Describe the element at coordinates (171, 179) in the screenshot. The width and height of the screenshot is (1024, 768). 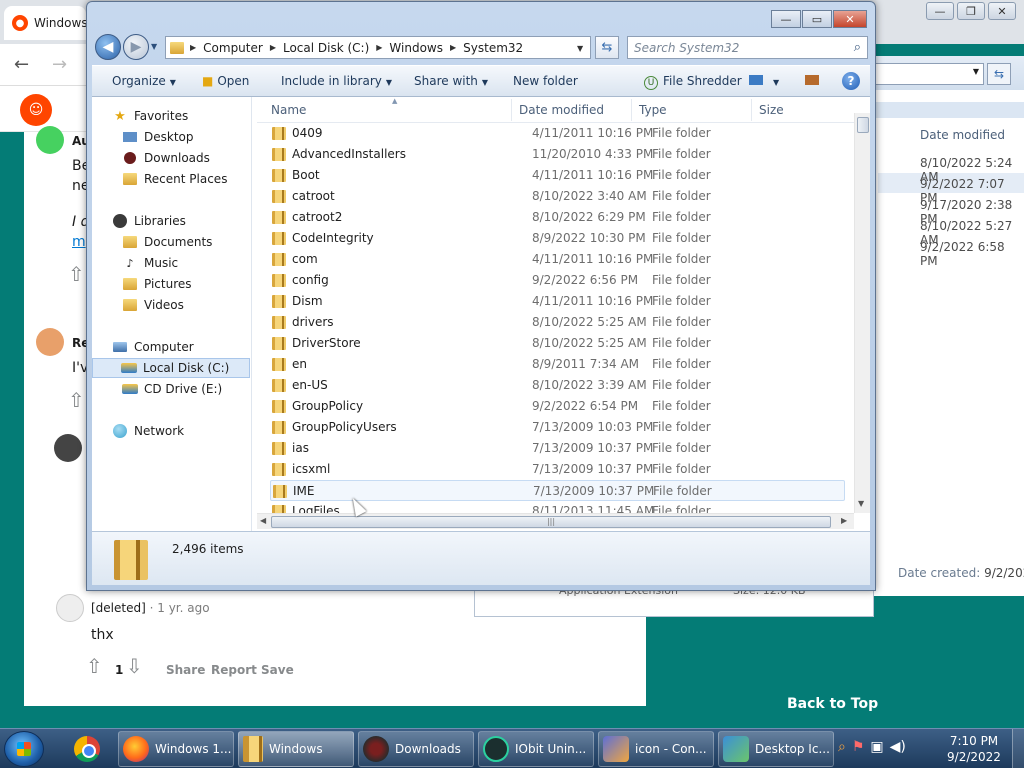
I see `nav-recent-places: Recent Places` at that location.